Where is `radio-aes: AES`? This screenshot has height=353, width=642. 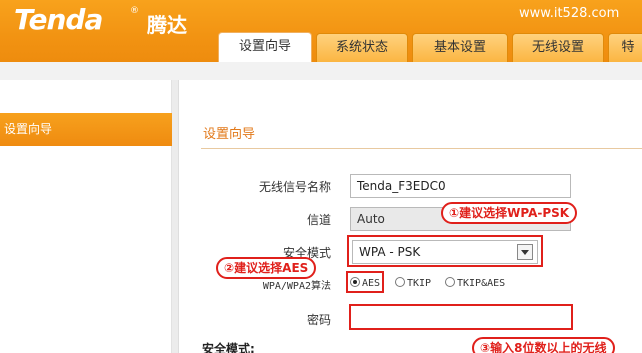 radio-aes: AES is located at coordinates (365, 283).